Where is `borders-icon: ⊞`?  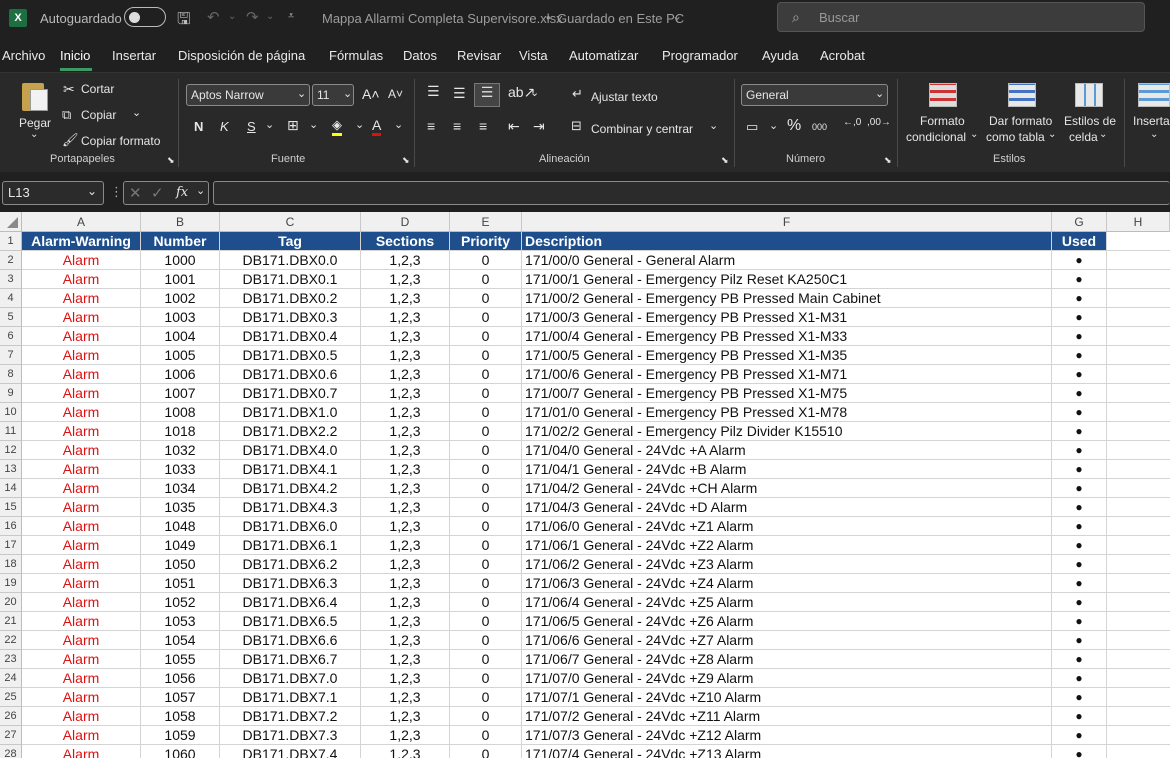
borders-icon: ⊞ is located at coordinates (293, 125).